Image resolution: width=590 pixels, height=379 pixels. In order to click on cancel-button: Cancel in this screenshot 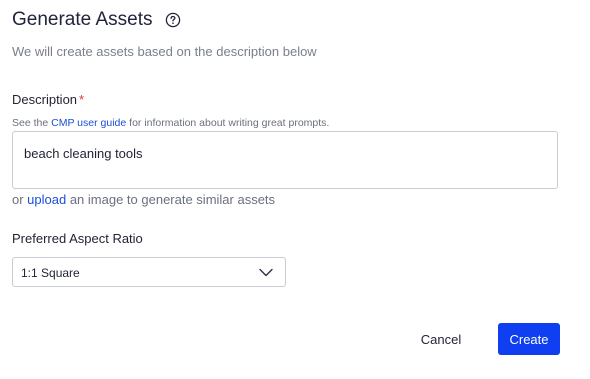, I will do `click(441, 339)`.